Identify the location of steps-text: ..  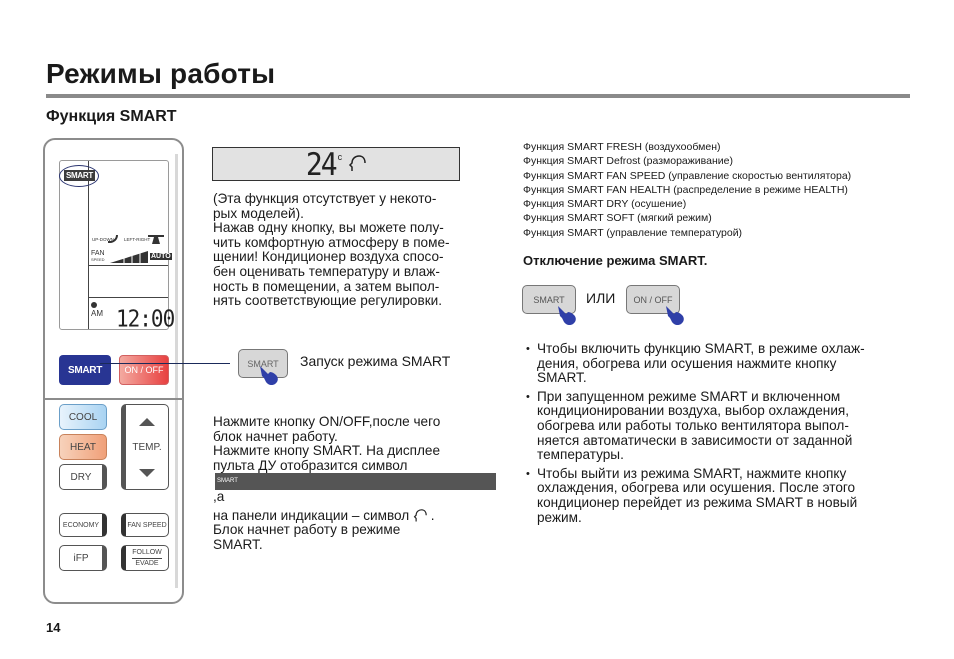
(432, 515).